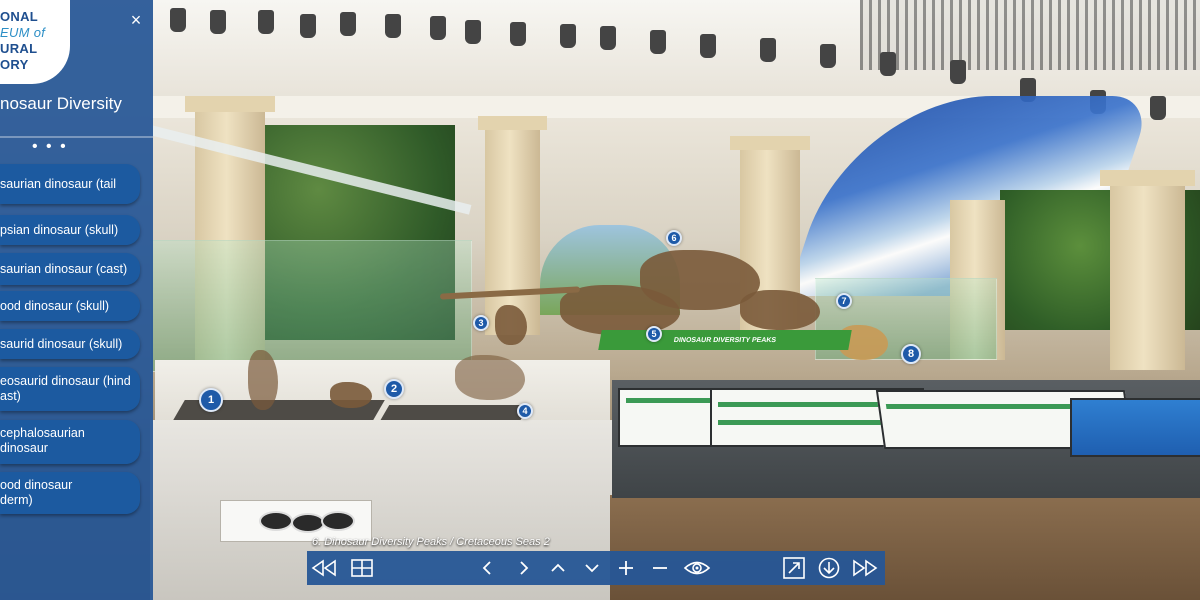 The image size is (1200, 600). What do you see at coordinates (660, 568) in the screenshot?
I see `zoom-out-icon` at bounding box center [660, 568].